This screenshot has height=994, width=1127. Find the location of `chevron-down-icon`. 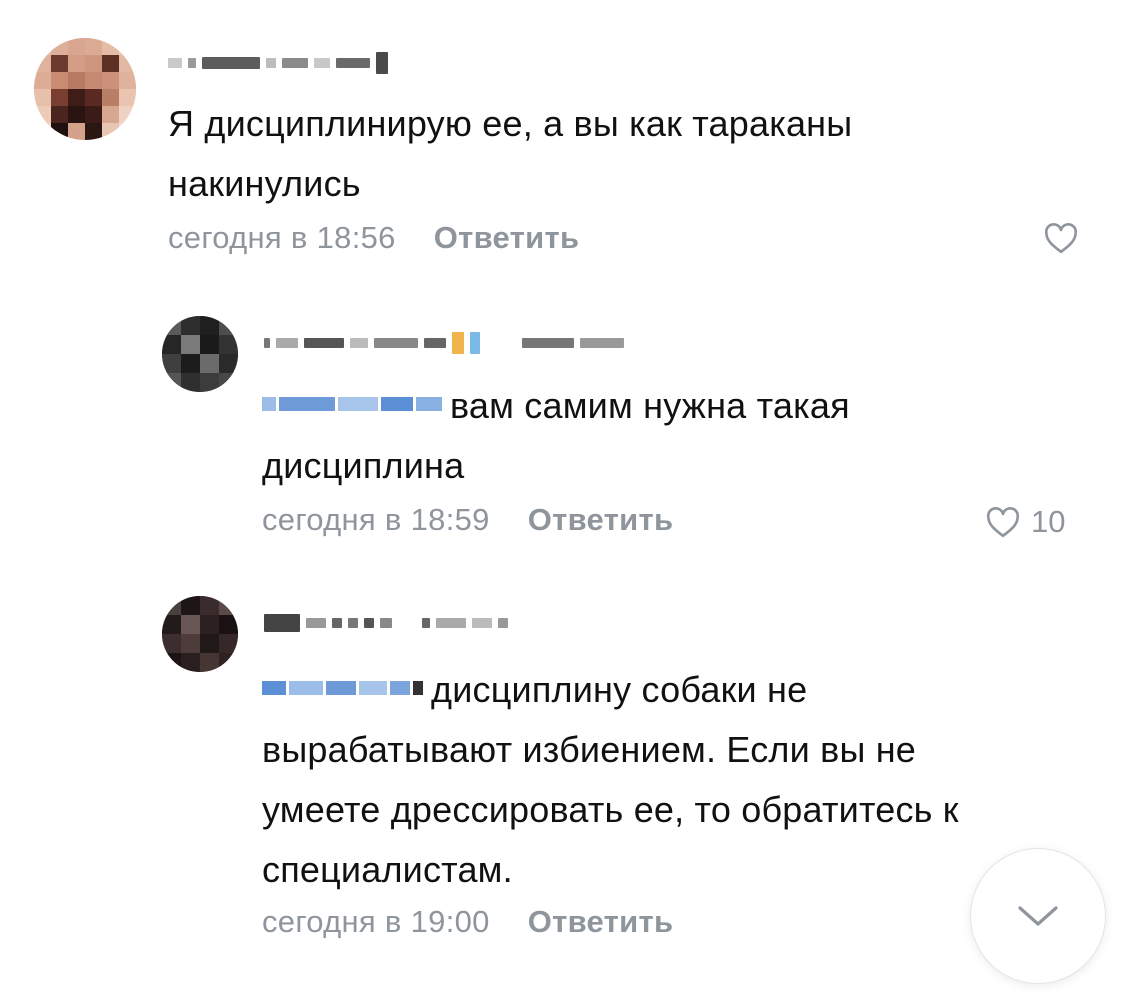

chevron-down-icon is located at coordinates (1038, 916).